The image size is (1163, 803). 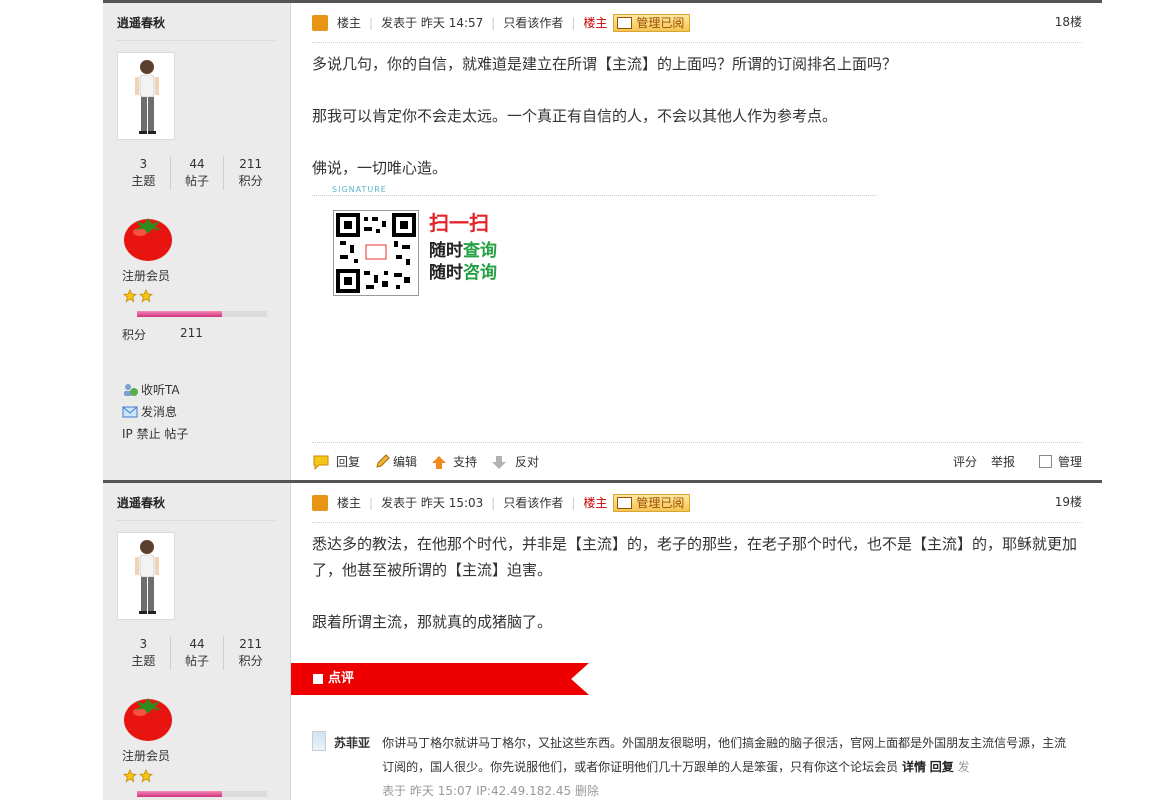 What do you see at coordinates (965, 461) in the screenshot?
I see `rate-link: 评分` at bounding box center [965, 461].